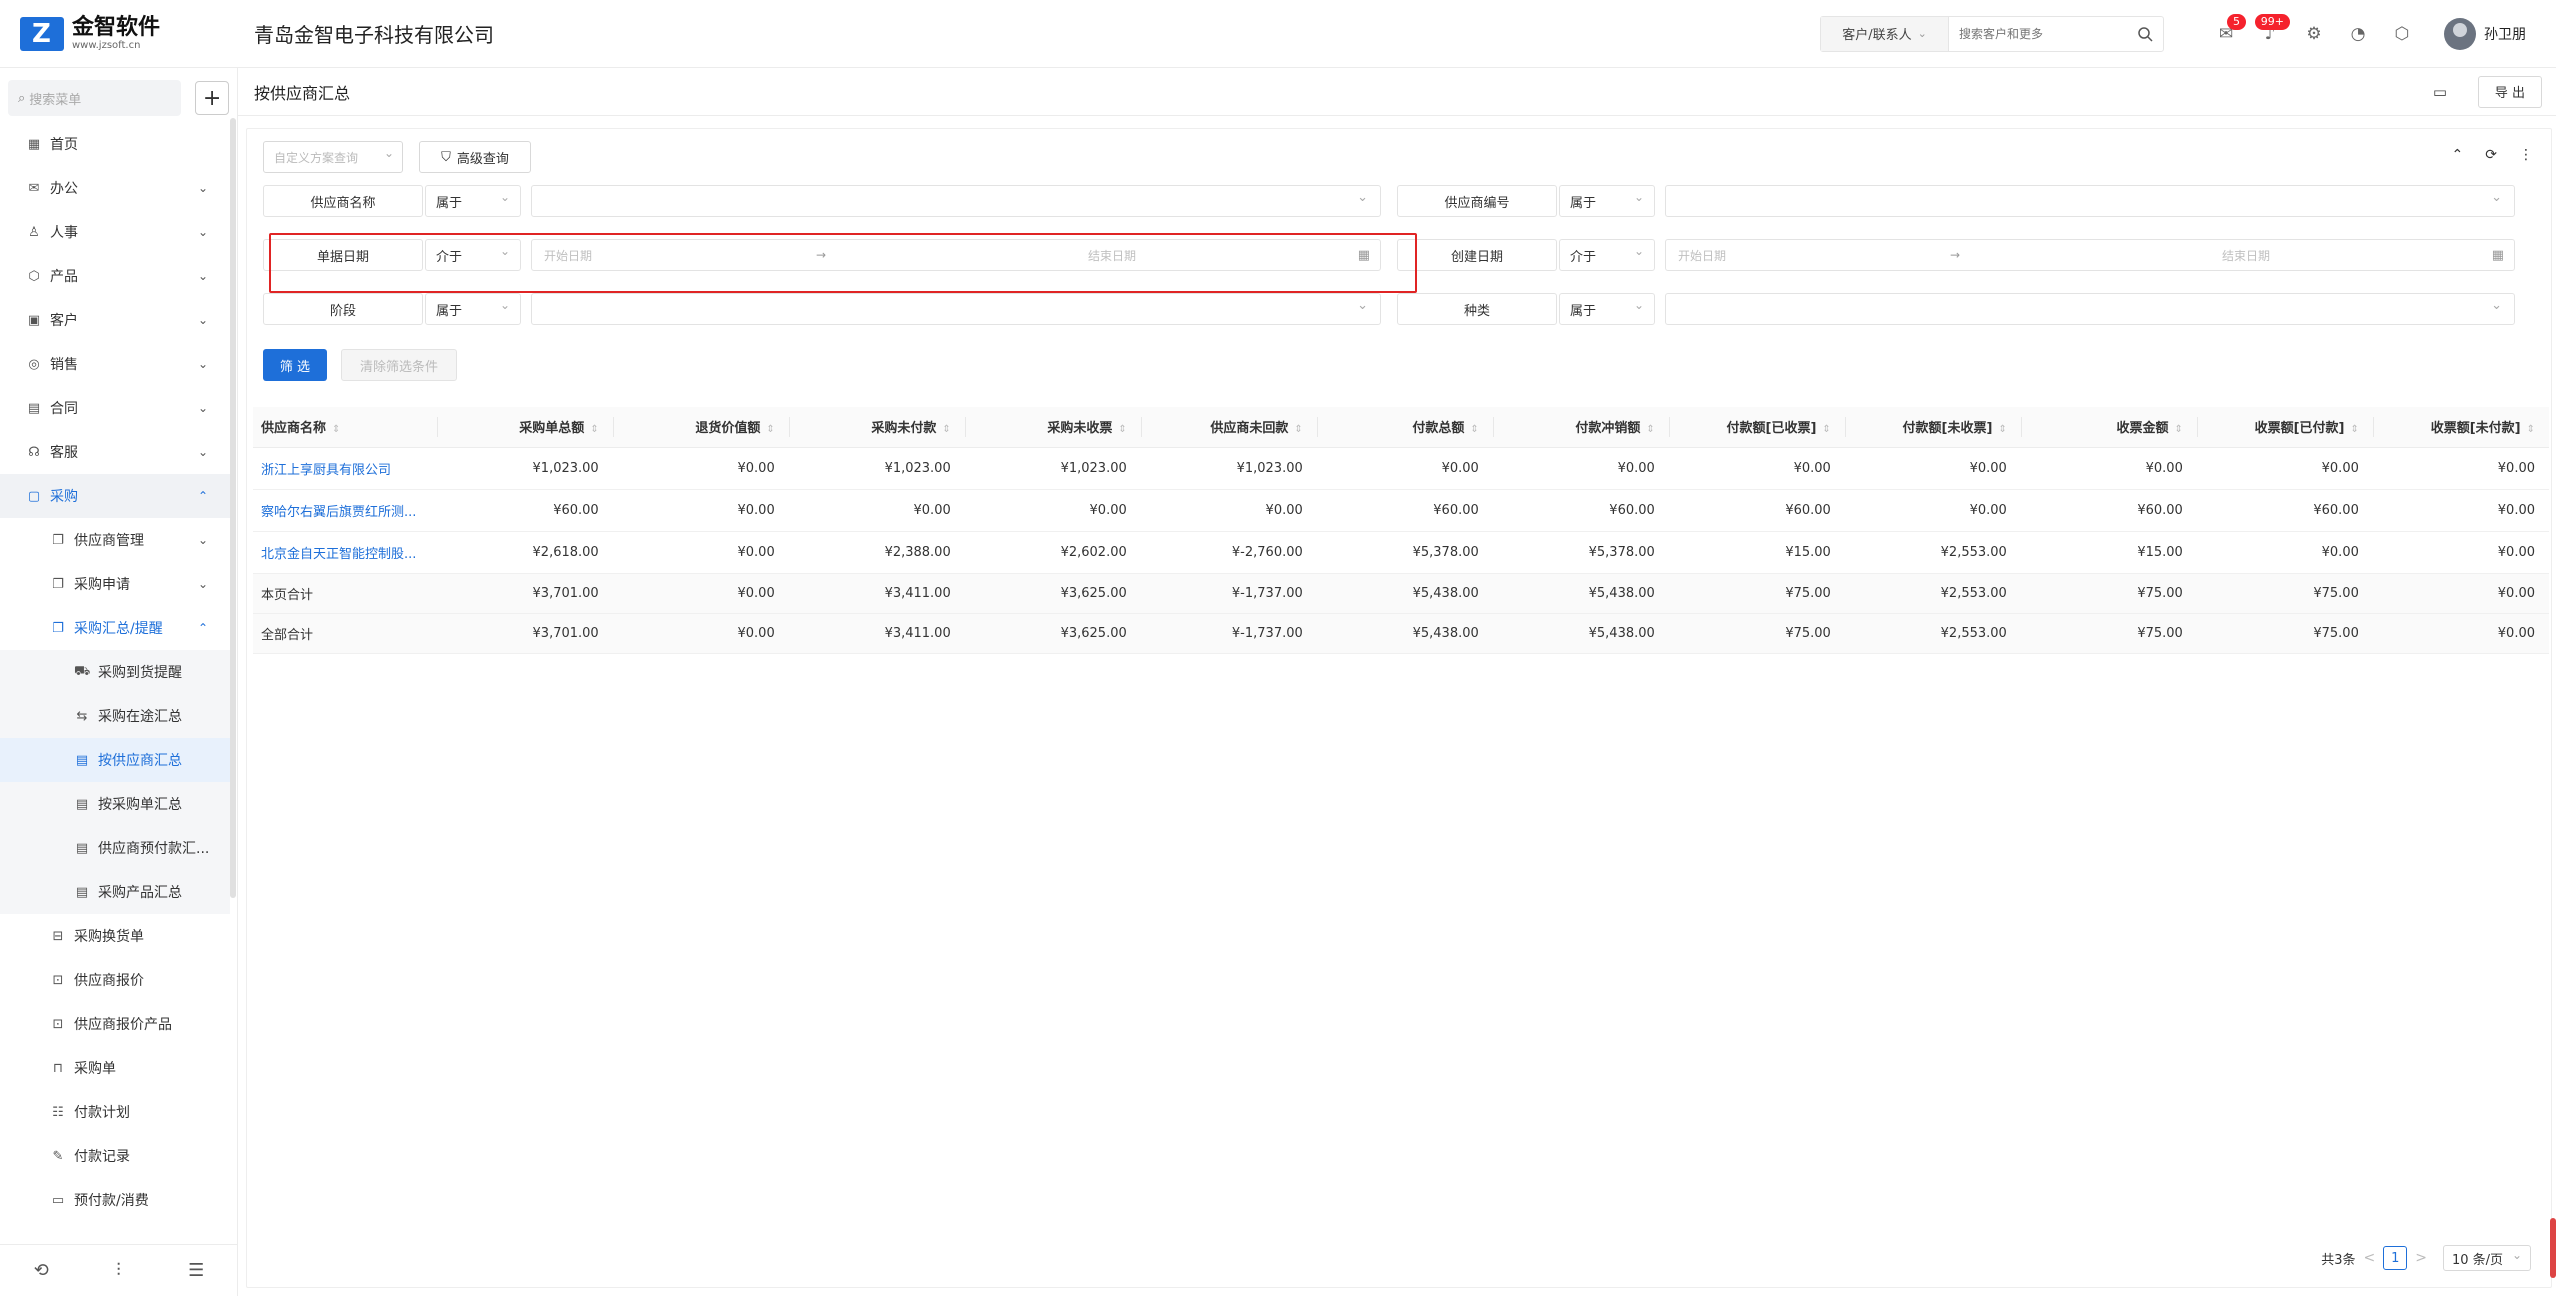 The height and width of the screenshot is (1296, 2556). Describe the element at coordinates (295, 365) in the screenshot. I see `filter-button: 筛 选` at that location.